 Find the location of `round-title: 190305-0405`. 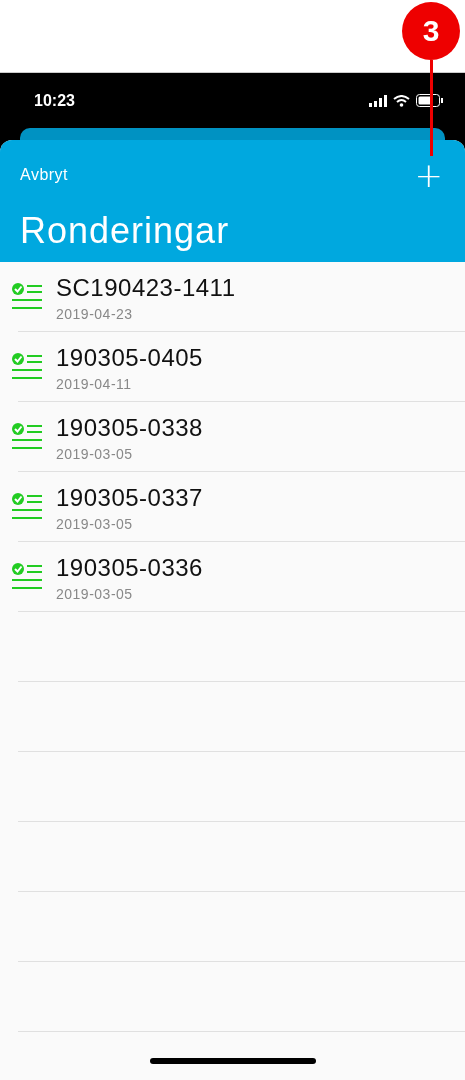

round-title: 190305-0405 is located at coordinates (129, 358).